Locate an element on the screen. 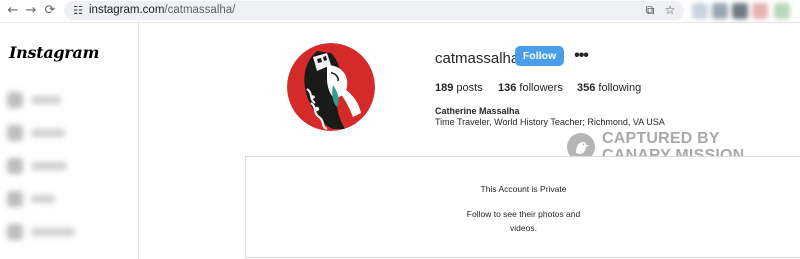 The image size is (800, 259). posts-count: 189 is located at coordinates (444, 88).